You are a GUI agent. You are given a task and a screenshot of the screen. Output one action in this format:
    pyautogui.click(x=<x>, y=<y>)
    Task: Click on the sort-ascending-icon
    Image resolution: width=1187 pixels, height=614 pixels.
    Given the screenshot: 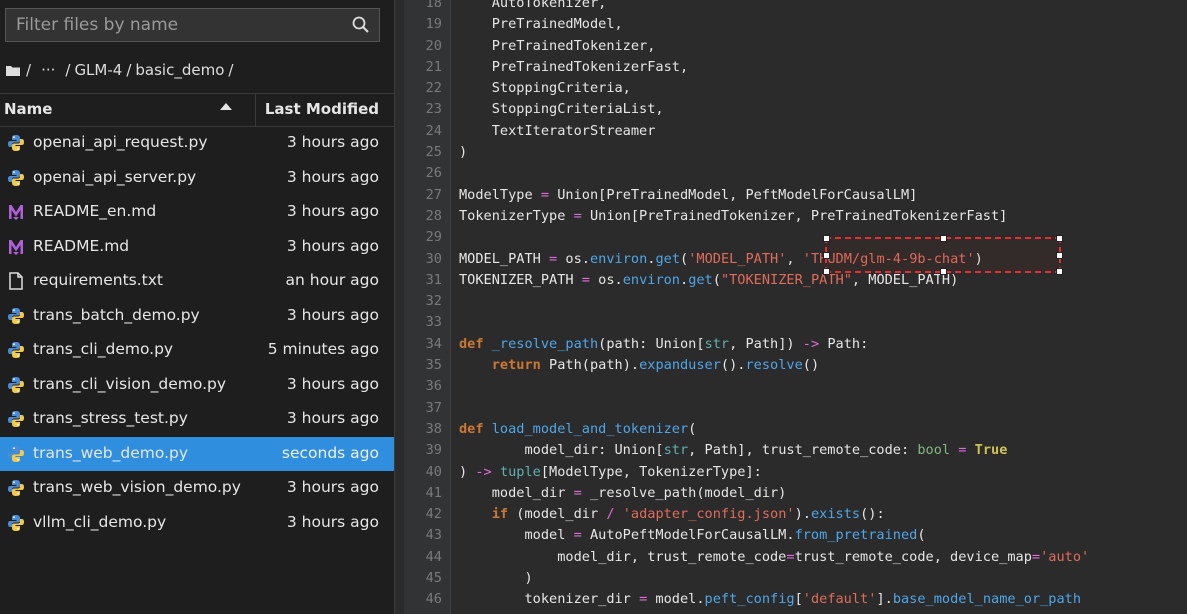 What is the action you would take?
    pyautogui.click(x=226, y=106)
    